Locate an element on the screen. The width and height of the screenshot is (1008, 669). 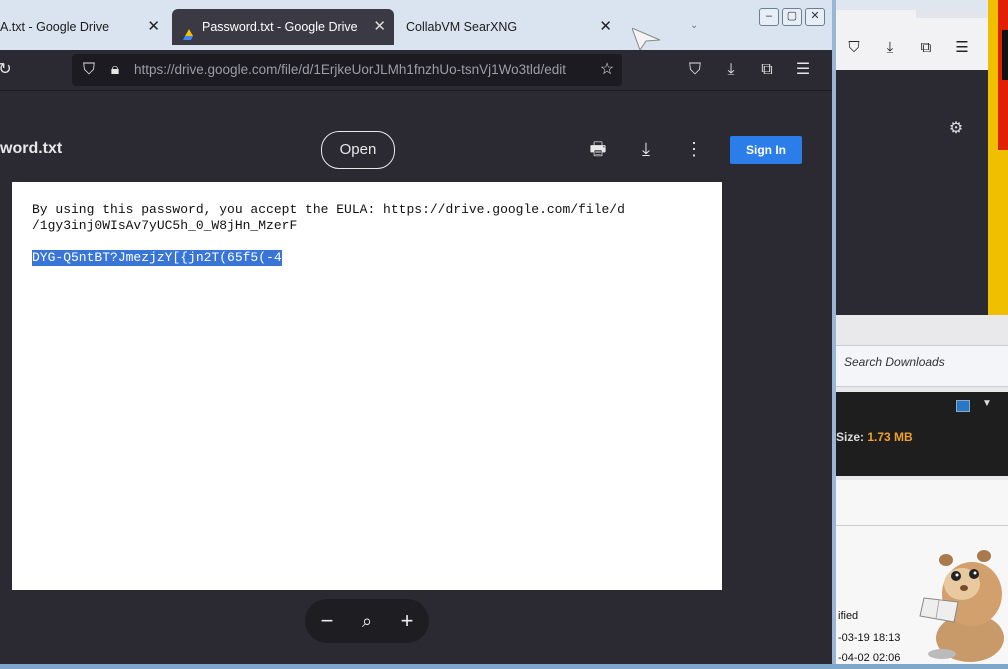
shield-icon: ⛉ is located at coordinates (89, 70).